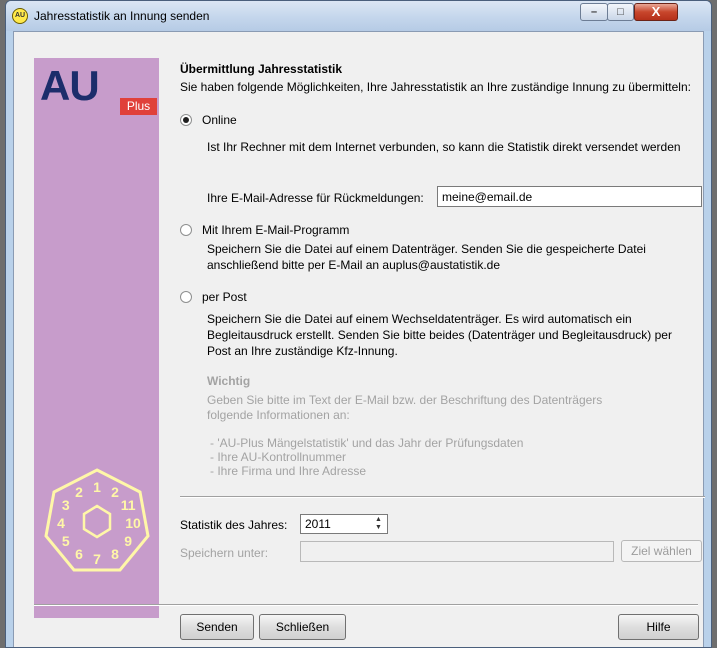 The width and height of the screenshot is (717, 648). What do you see at coordinates (661, 551) in the screenshot?
I see `choose-target-button: Ziel wählen` at bounding box center [661, 551].